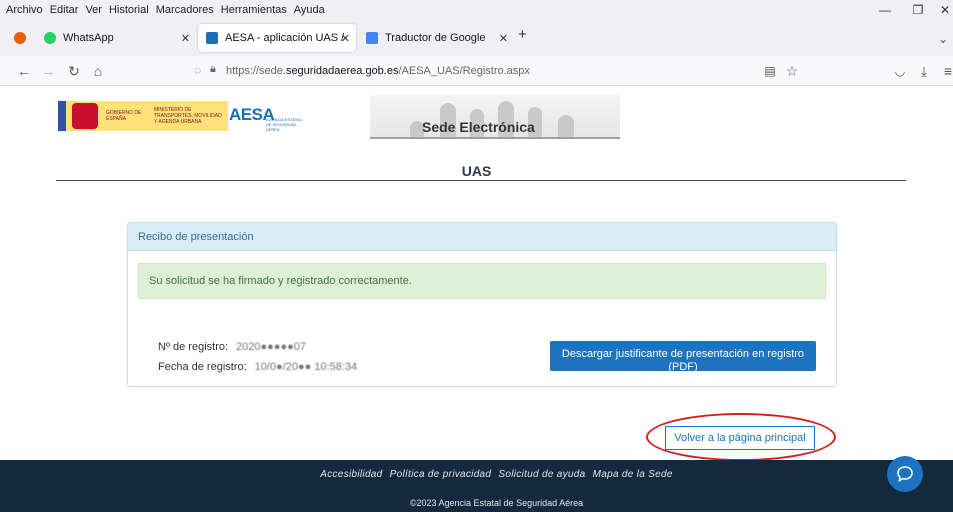  I want to click on gobierno-text: GOBIERNO DE ESPAÑA, so click(124, 116).